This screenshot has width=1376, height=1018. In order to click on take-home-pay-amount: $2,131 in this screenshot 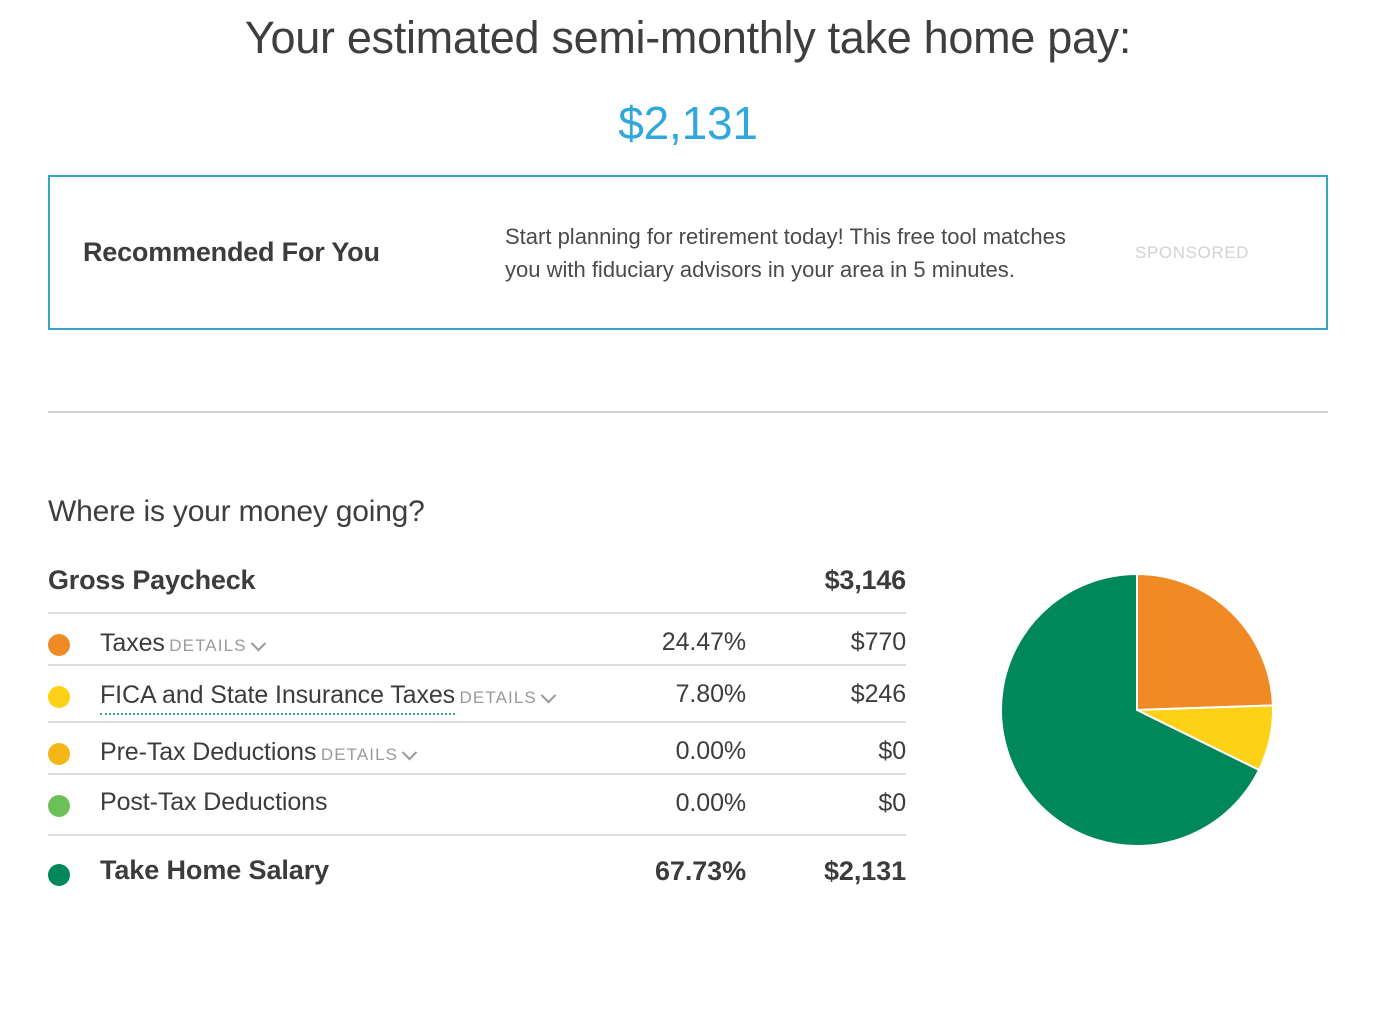, I will do `click(688, 123)`.